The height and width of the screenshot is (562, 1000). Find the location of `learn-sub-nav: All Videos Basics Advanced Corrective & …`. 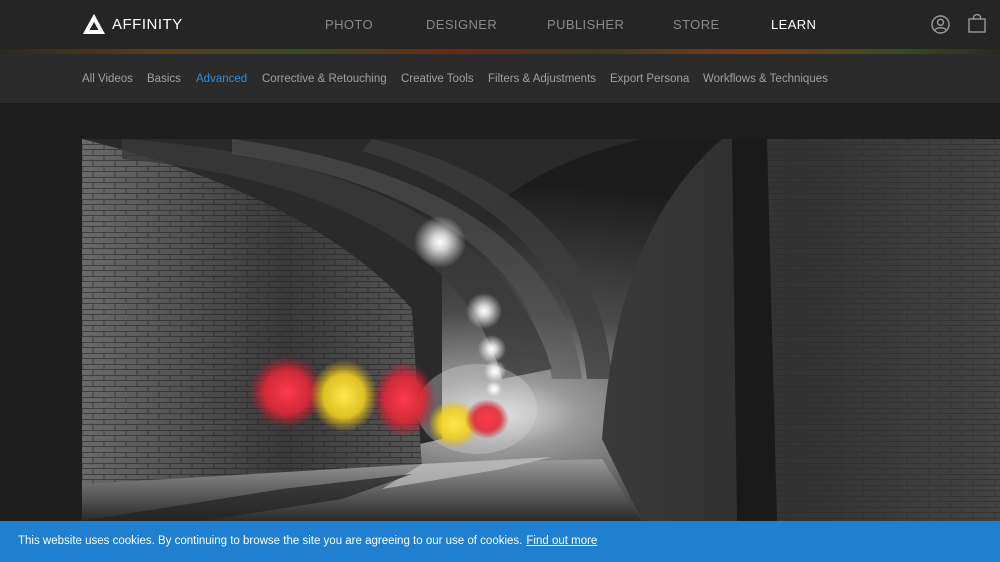

learn-sub-nav: All Videos Basics Advanced Corrective & … is located at coordinates (500, 78).